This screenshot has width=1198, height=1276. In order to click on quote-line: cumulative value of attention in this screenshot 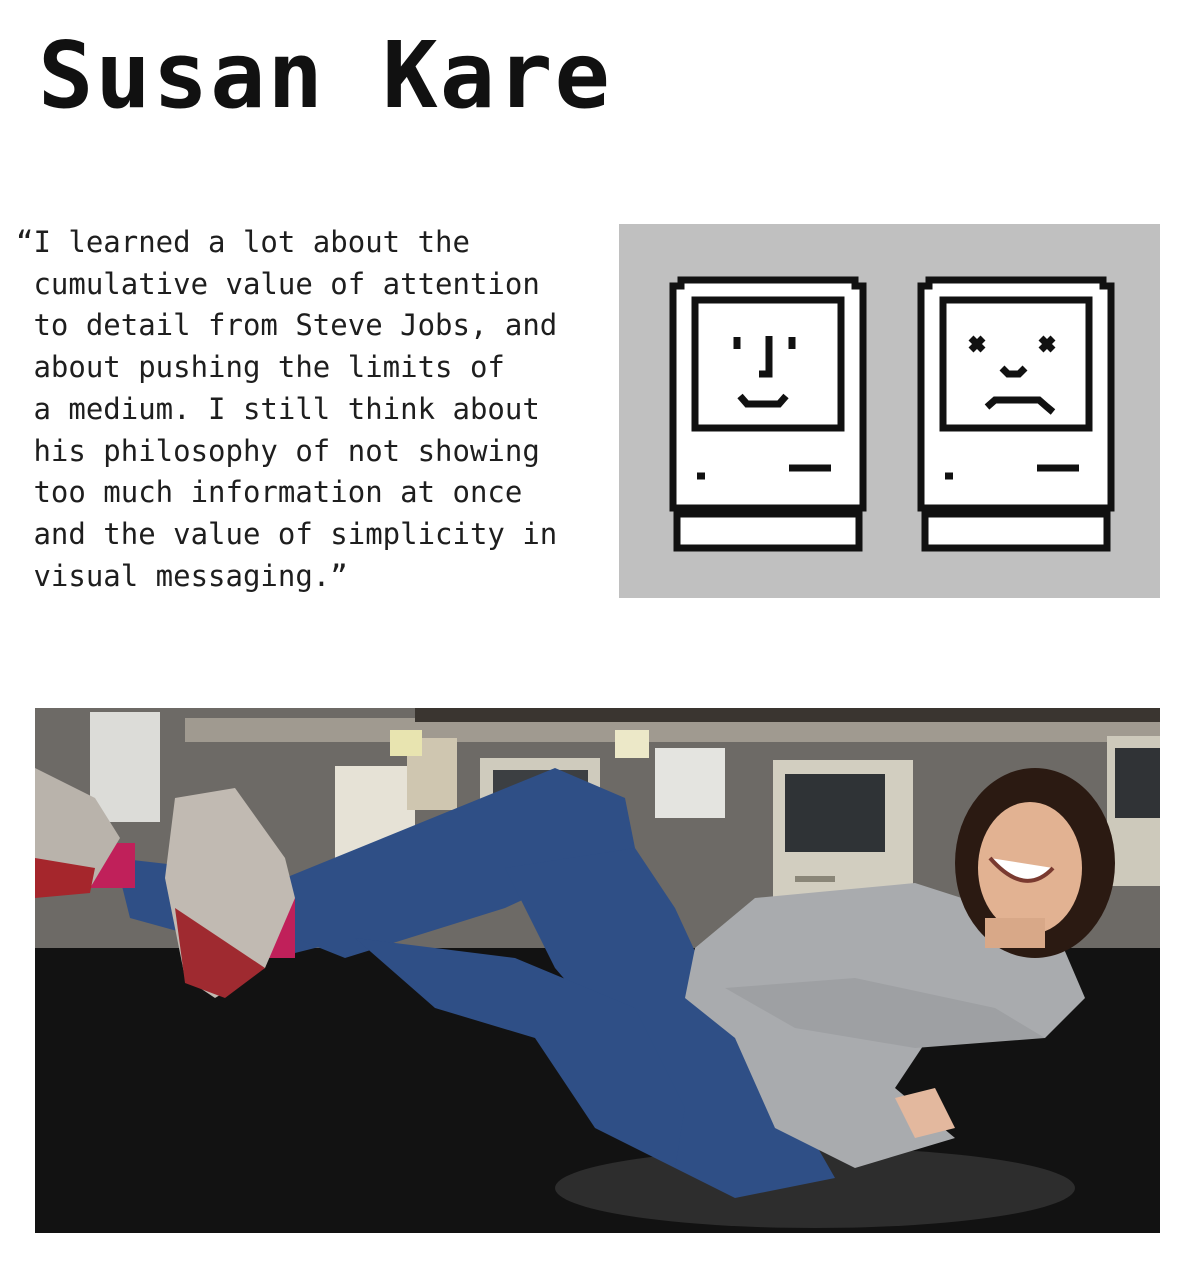, I will do `click(278, 283)`.